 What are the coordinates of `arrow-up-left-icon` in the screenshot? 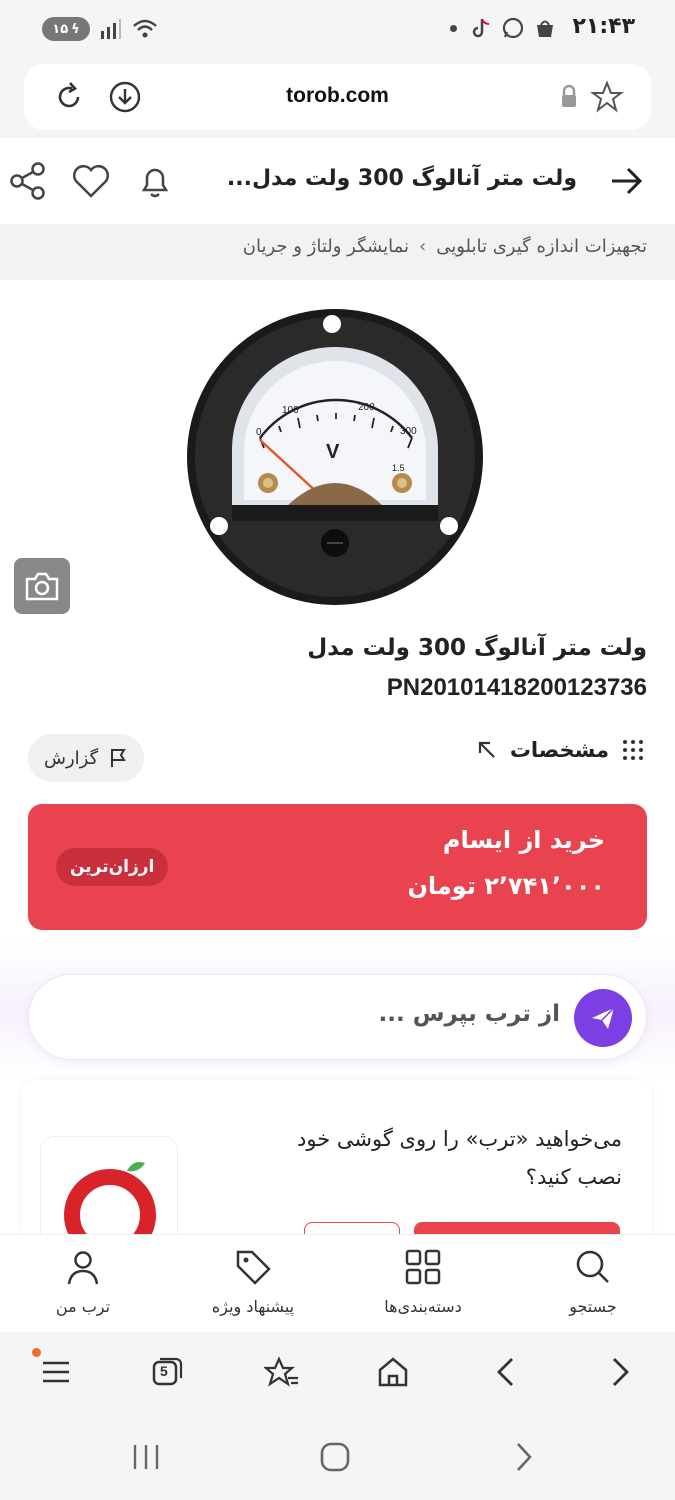 It's located at (486, 749).